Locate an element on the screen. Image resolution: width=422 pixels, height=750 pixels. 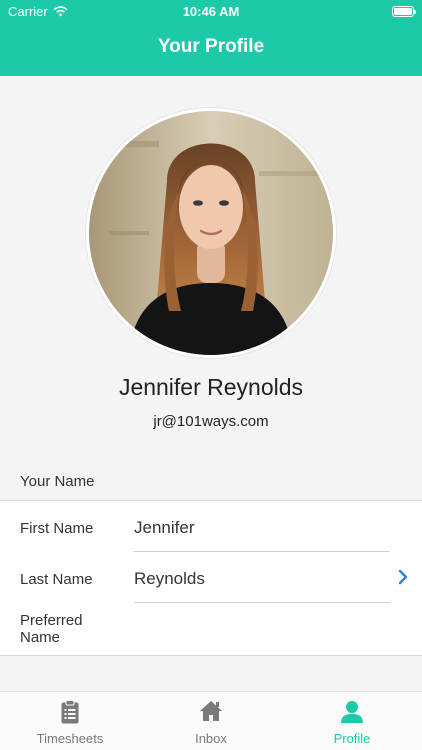
preferred-name-label-line2: Name is located at coordinates (40, 637).